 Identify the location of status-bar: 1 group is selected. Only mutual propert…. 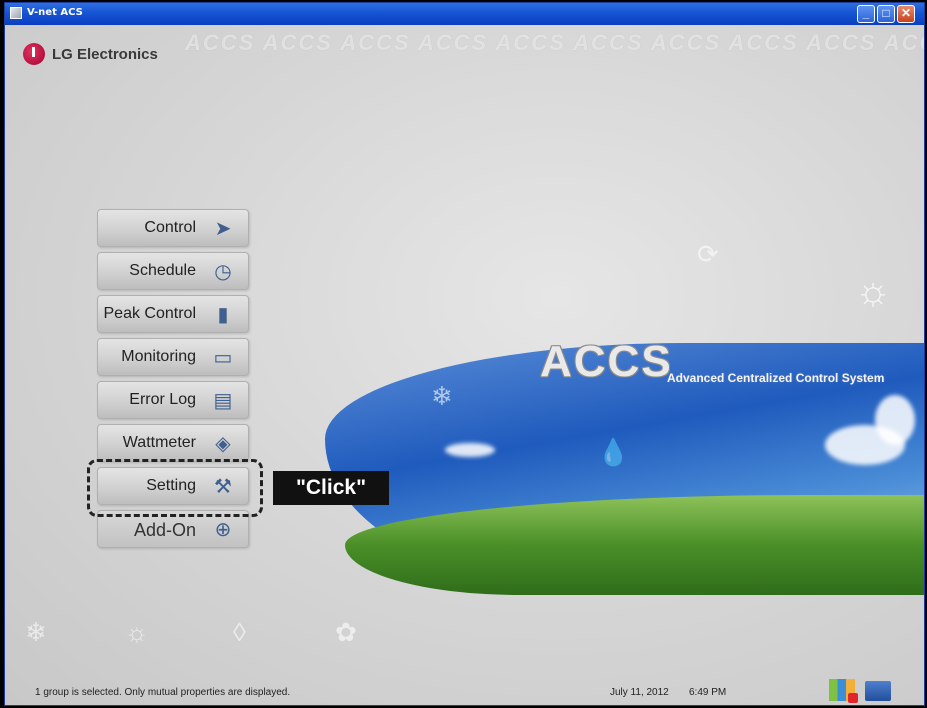
(464, 689).